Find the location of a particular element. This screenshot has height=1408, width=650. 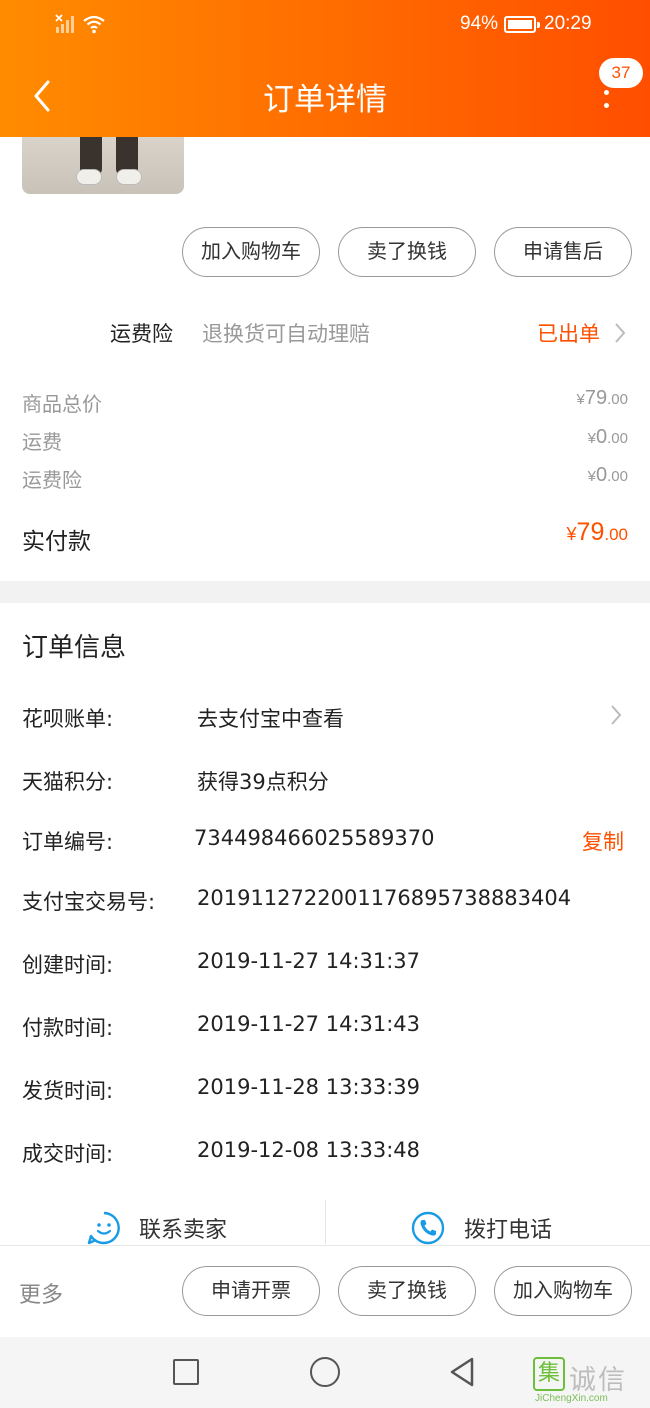

subtotal-label: 商品总价 is located at coordinates (62, 404).